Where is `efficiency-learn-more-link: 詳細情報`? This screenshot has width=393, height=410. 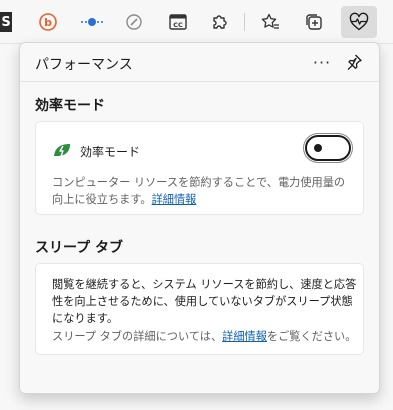 efficiency-learn-more-link: 詳細情報 is located at coordinates (174, 199).